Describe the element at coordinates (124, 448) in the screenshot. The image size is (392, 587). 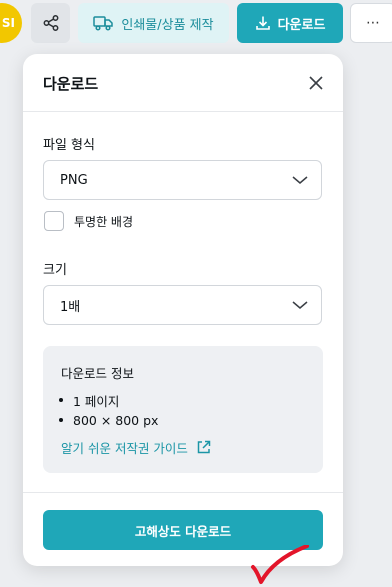
I see `copyright-guide-label: 알기 쉬운 저작권 가이드` at that location.